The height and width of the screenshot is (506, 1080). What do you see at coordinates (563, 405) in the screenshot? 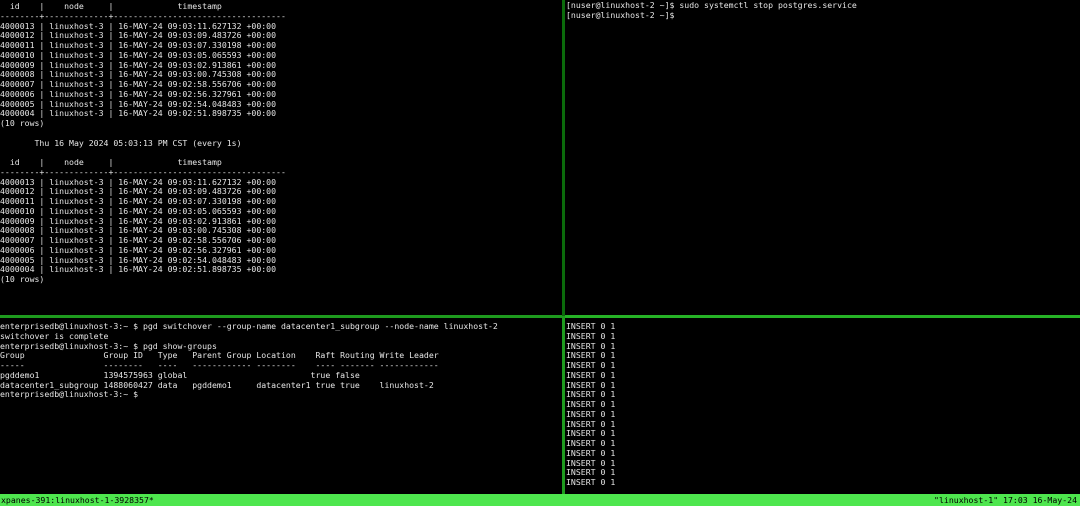
I see `pane-divider-vertical-bottom` at bounding box center [563, 405].